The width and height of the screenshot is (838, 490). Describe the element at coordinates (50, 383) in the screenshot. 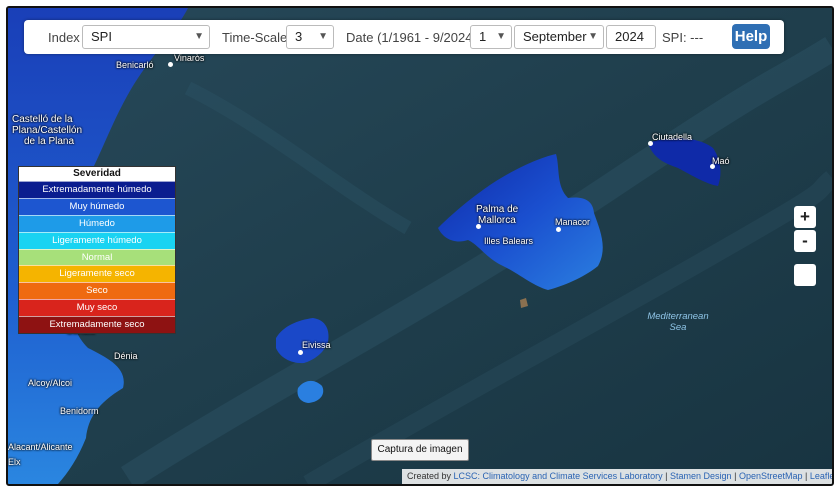

I see `place-label-alcoy: Alcoy/Alcoi` at that location.